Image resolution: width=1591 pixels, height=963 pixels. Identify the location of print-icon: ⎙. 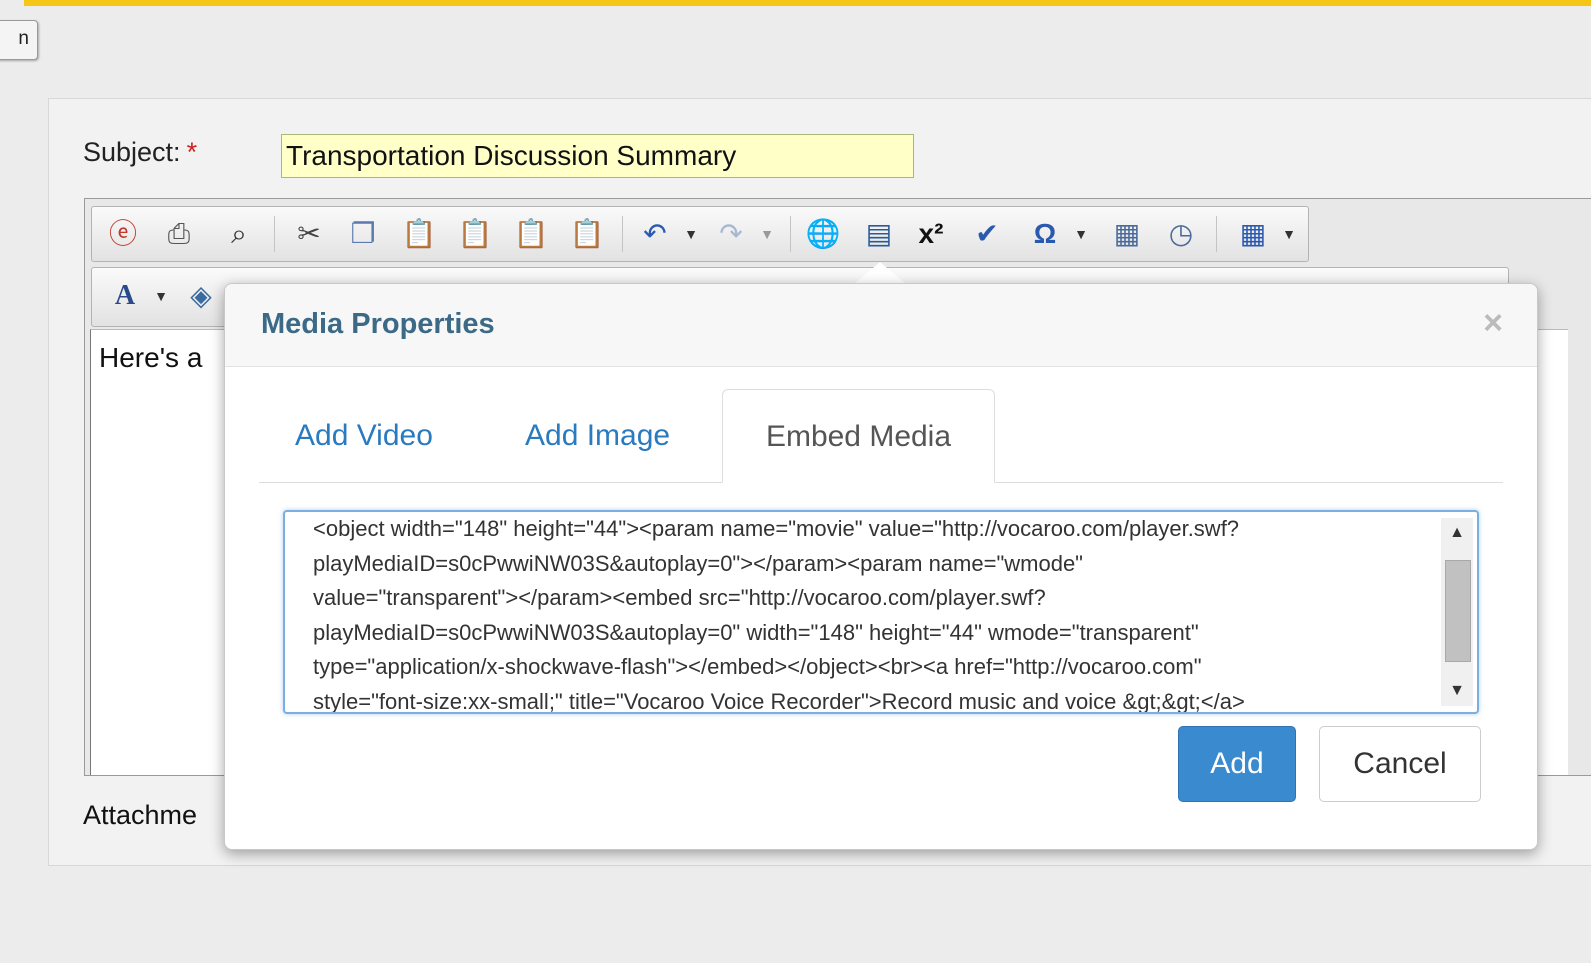
(179, 234).